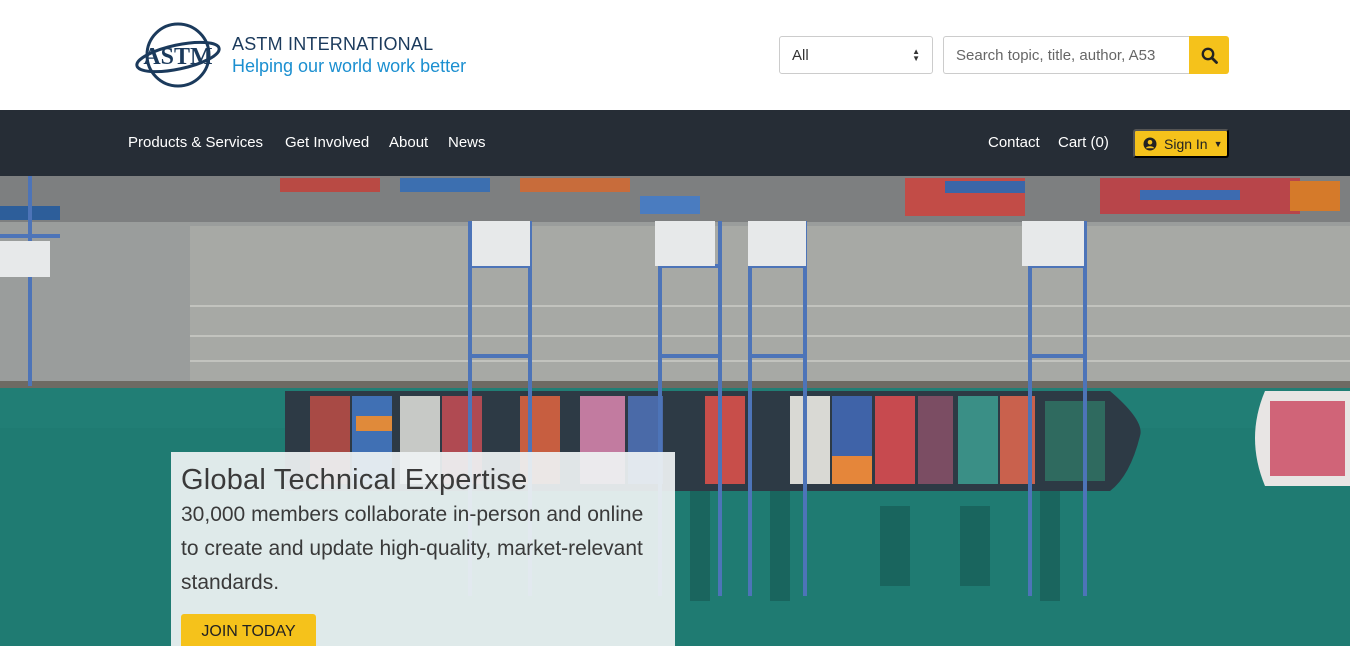 This screenshot has width=1350, height=648. What do you see at coordinates (916, 55) in the screenshot?
I see `sort-arrows-icon: ▲ ▼` at bounding box center [916, 55].